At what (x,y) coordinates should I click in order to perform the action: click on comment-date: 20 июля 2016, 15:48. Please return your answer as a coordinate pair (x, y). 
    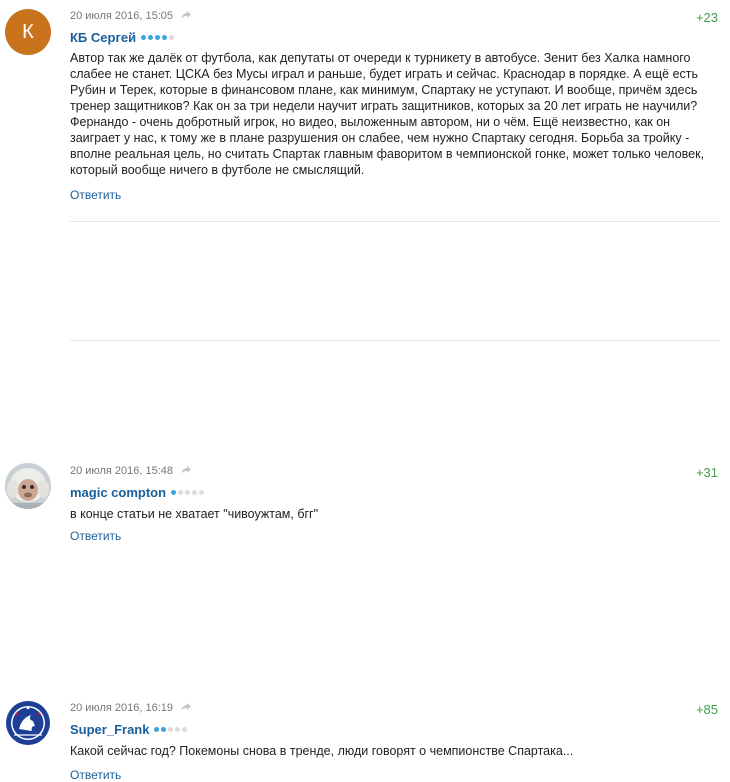
    Looking at the image, I should click on (131, 471).